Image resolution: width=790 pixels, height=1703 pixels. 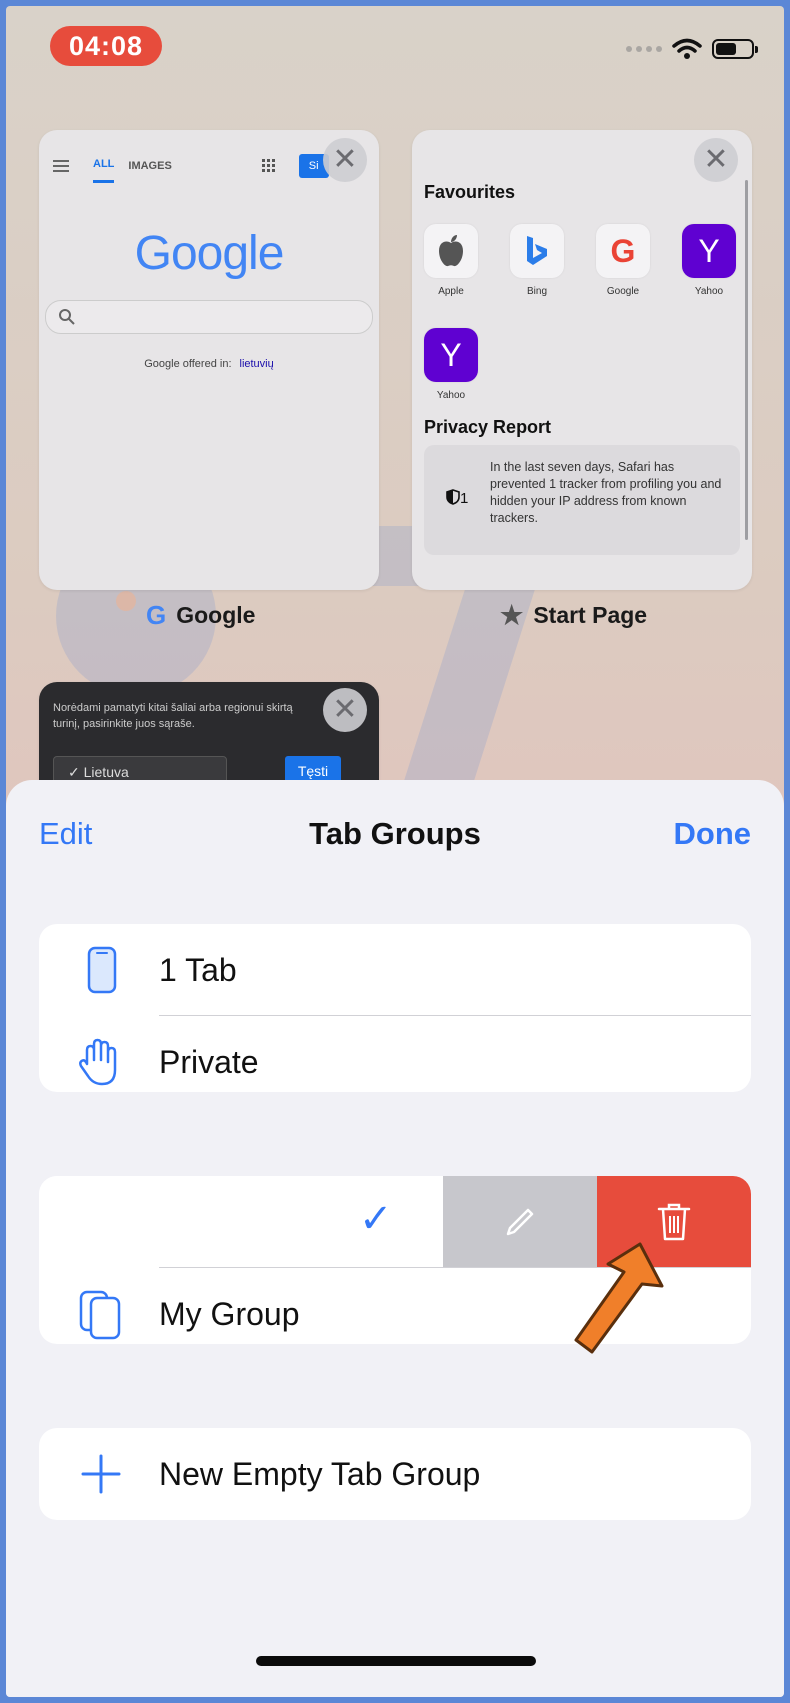 I want to click on favourite-yahoo: Y Yahoo, so click(x=709, y=260).